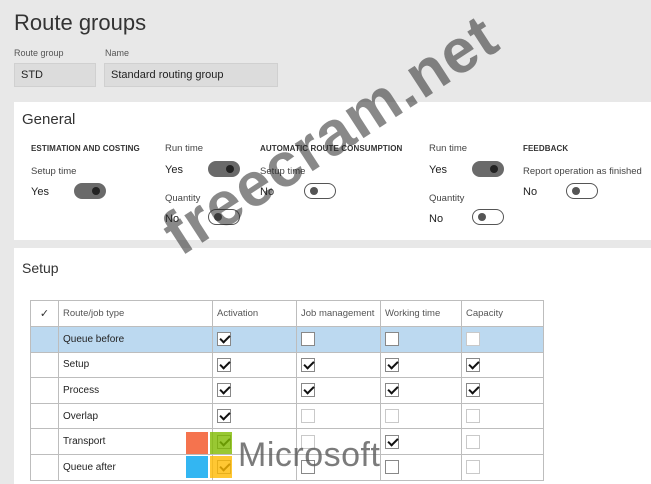  Describe the element at coordinates (39, 53) in the screenshot. I see `route-group-label: Route group` at that location.